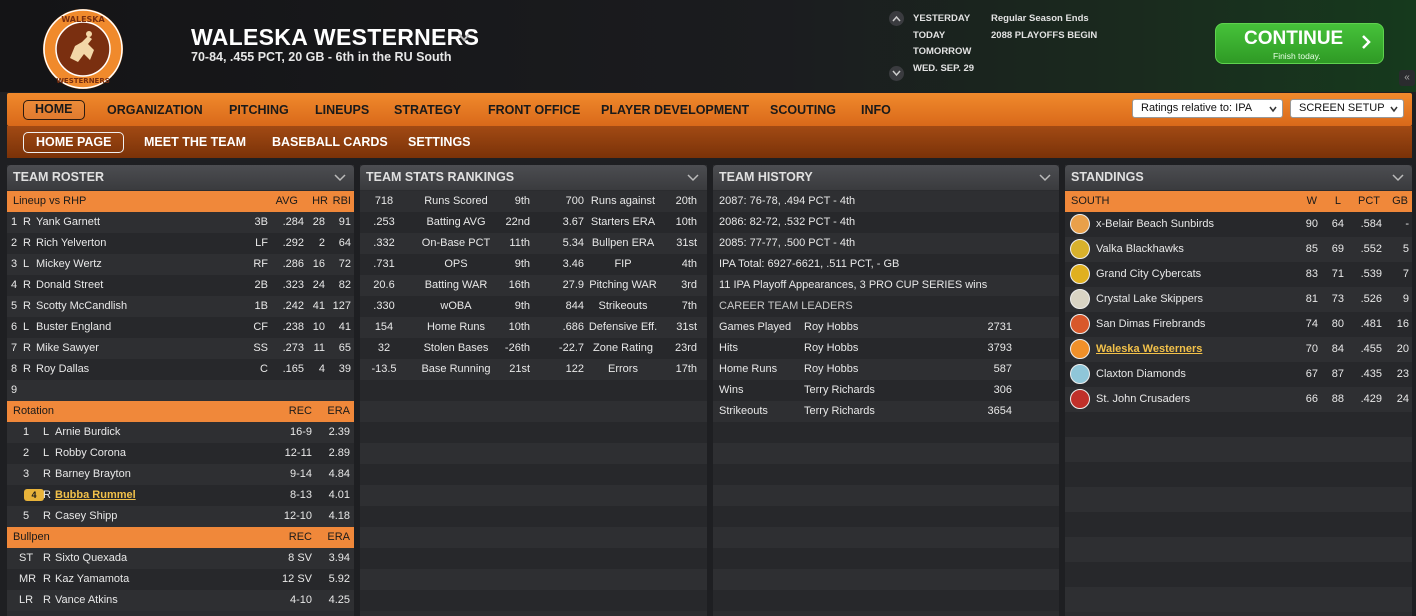 This screenshot has width=1416, height=616. Describe the element at coordinates (86, 600) in the screenshot. I see `player-name: Vance Atkins` at that location.